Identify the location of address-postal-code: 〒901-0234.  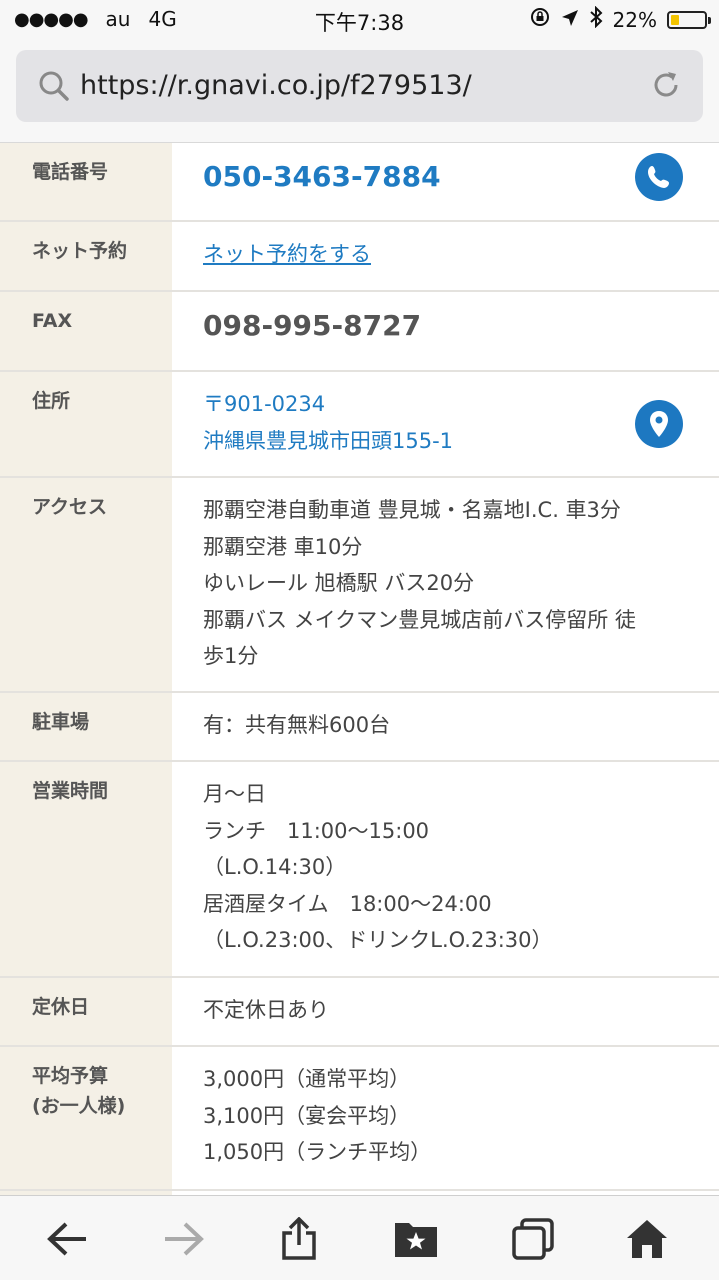
(446, 404).